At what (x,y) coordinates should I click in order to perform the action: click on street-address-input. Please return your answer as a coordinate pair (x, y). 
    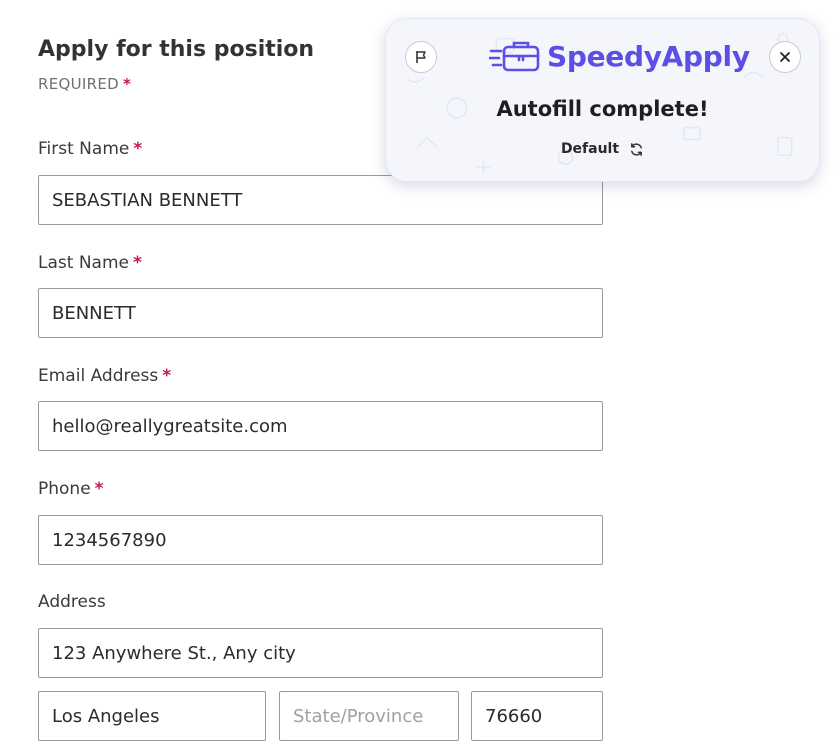
    Looking at the image, I should click on (320, 653).